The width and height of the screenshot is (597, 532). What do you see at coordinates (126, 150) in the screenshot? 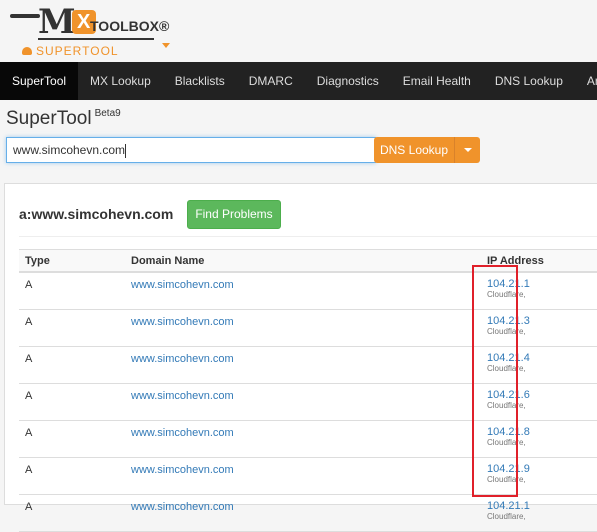
I see `text-cursor` at bounding box center [126, 150].